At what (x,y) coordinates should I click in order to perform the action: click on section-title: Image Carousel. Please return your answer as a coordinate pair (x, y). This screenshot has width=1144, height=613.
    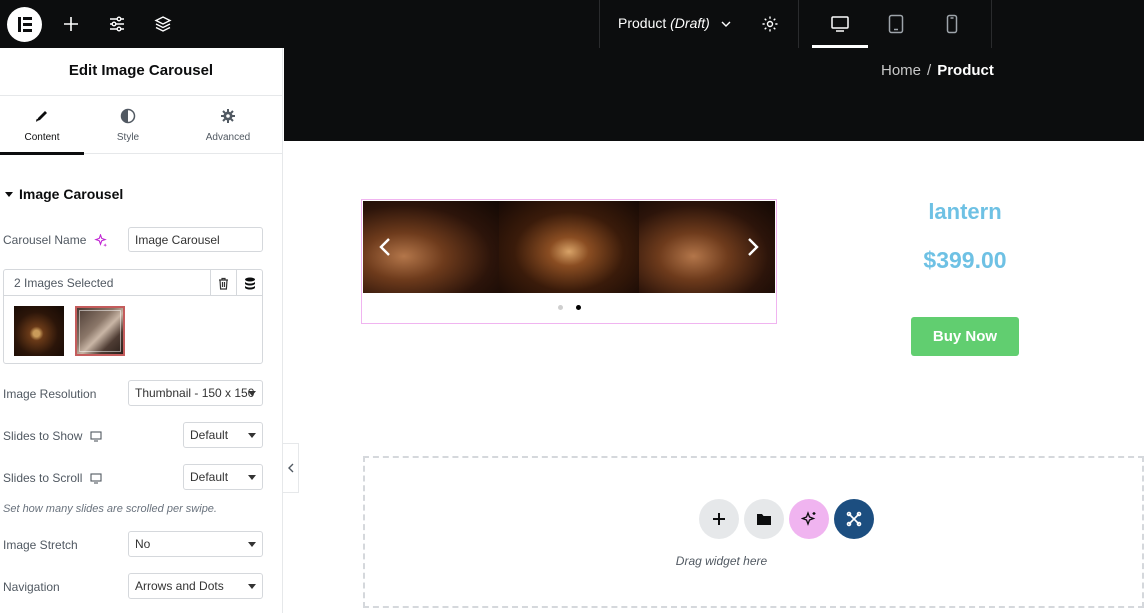
    Looking at the image, I should click on (71, 194).